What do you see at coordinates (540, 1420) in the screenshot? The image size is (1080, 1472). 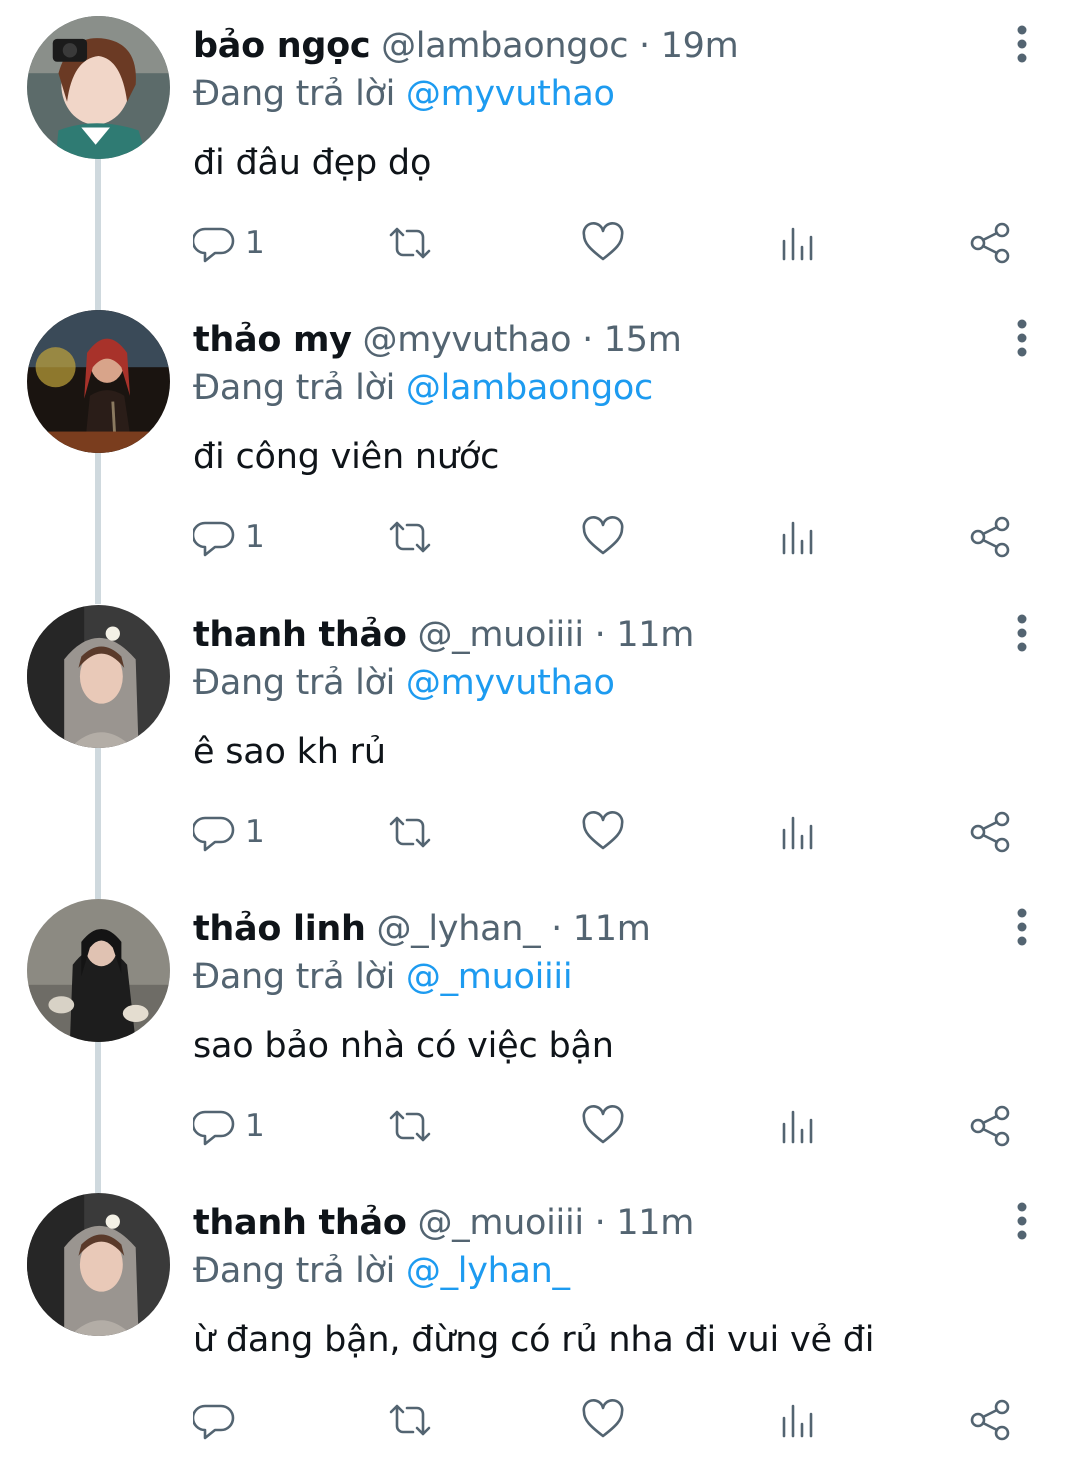 I see `tweet-actions` at bounding box center [540, 1420].